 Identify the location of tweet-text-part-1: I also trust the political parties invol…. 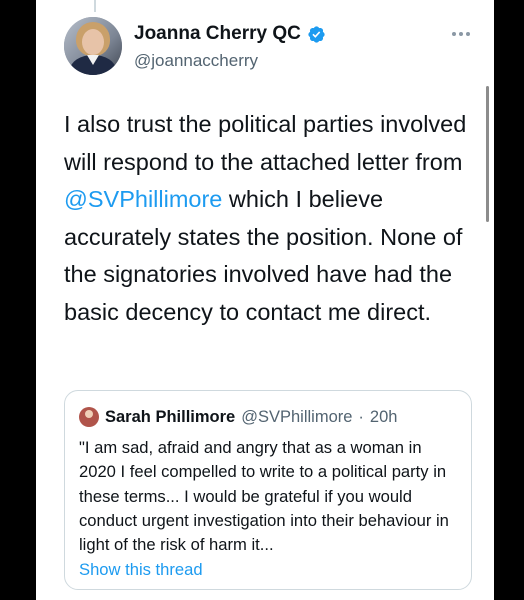
(265, 143).